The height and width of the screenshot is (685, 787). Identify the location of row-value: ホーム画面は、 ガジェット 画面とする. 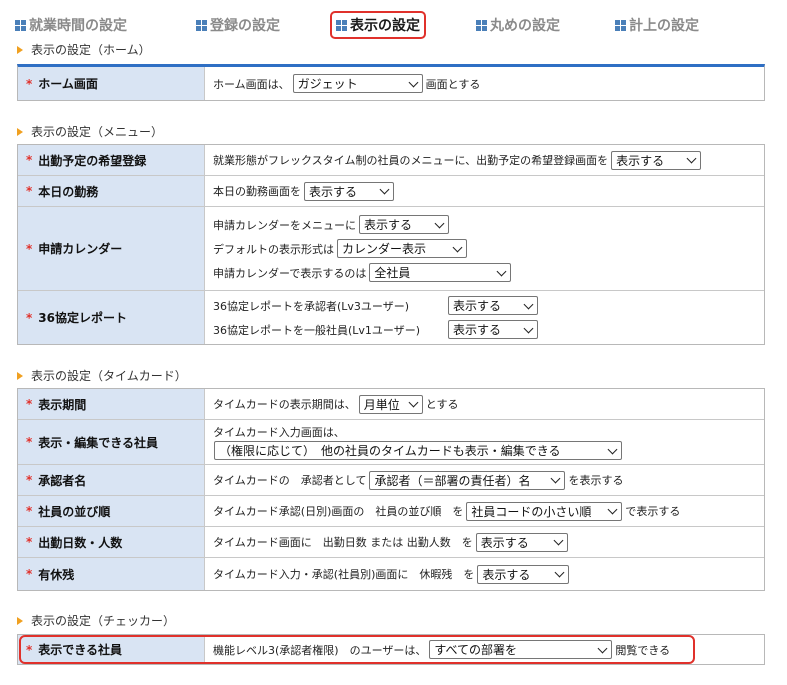
(484, 83).